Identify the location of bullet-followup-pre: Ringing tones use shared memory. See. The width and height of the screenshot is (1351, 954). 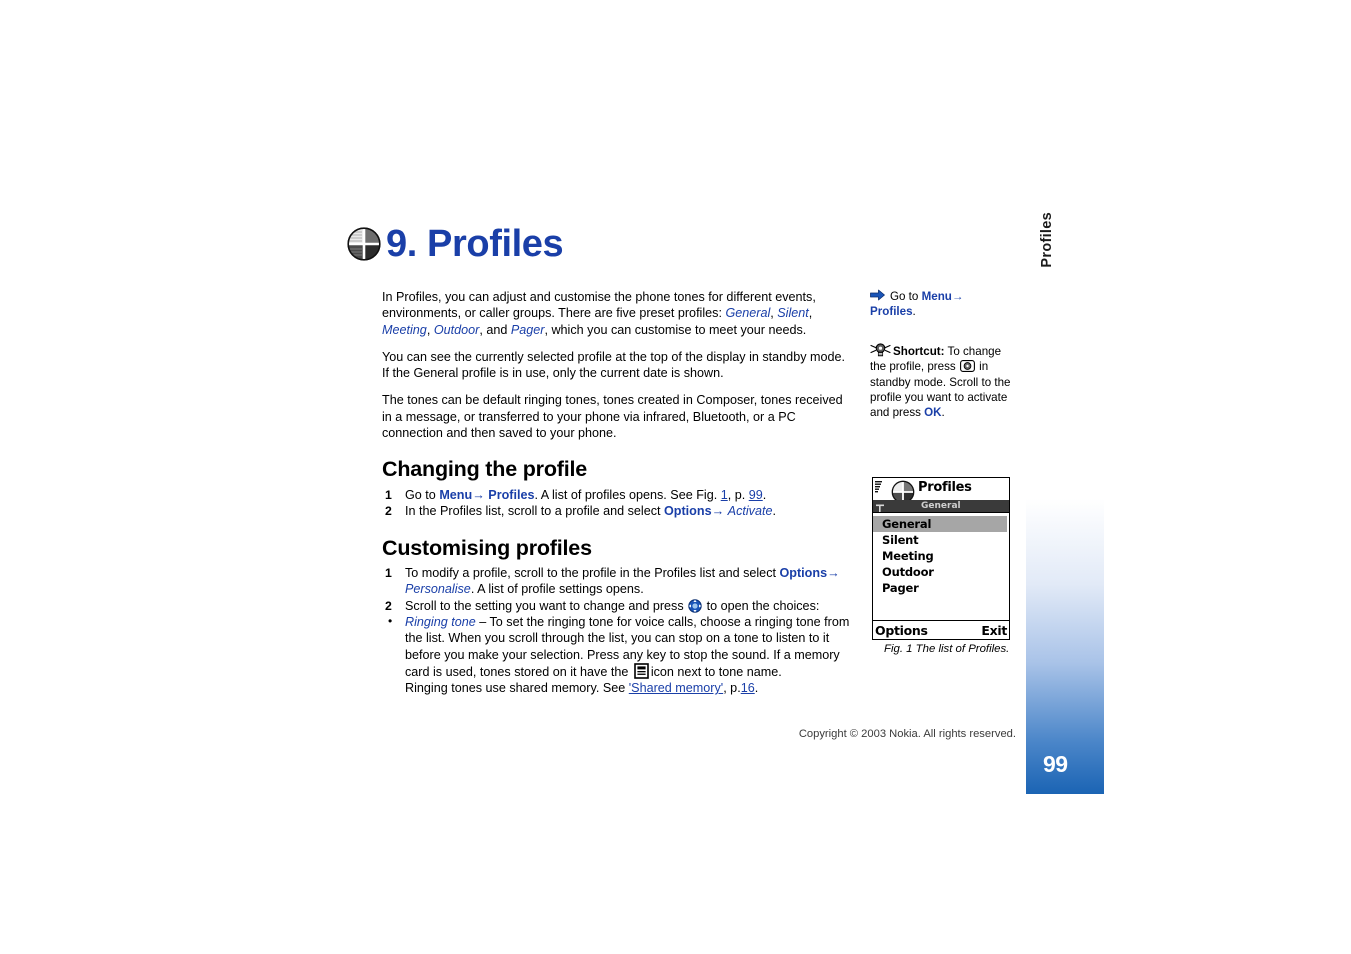
(517, 688).